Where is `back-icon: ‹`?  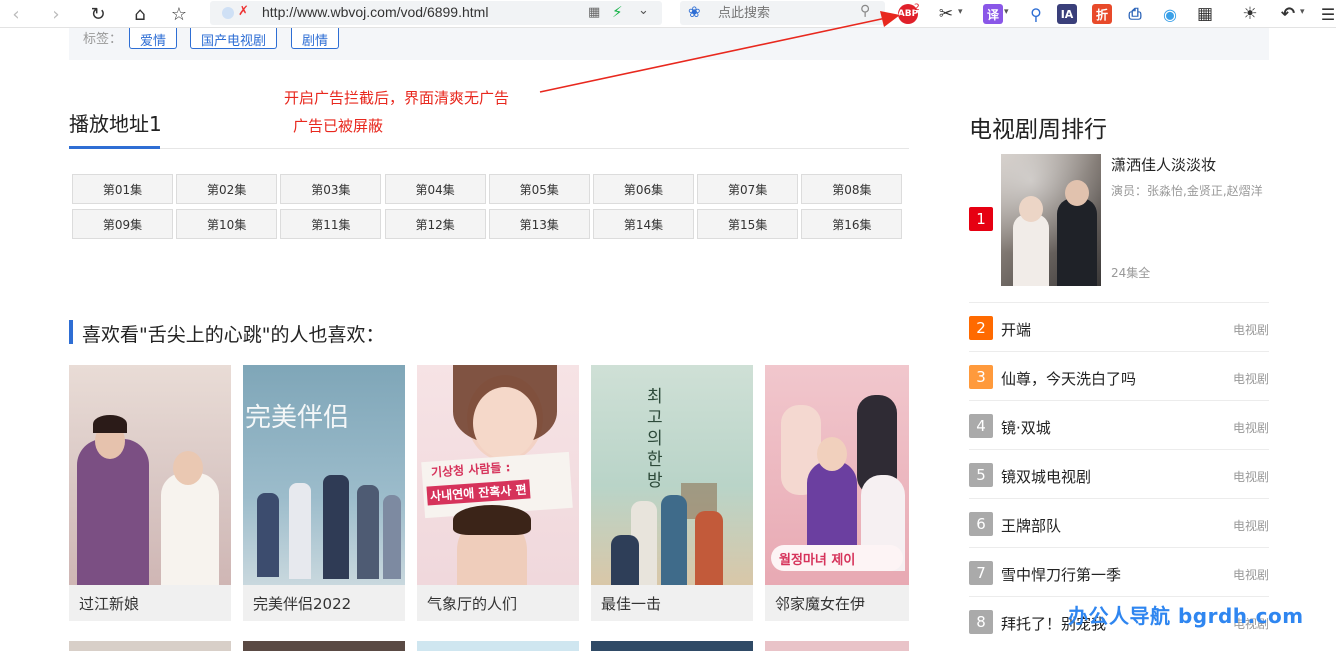
back-icon: ‹ is located at coordinates (16, 14).